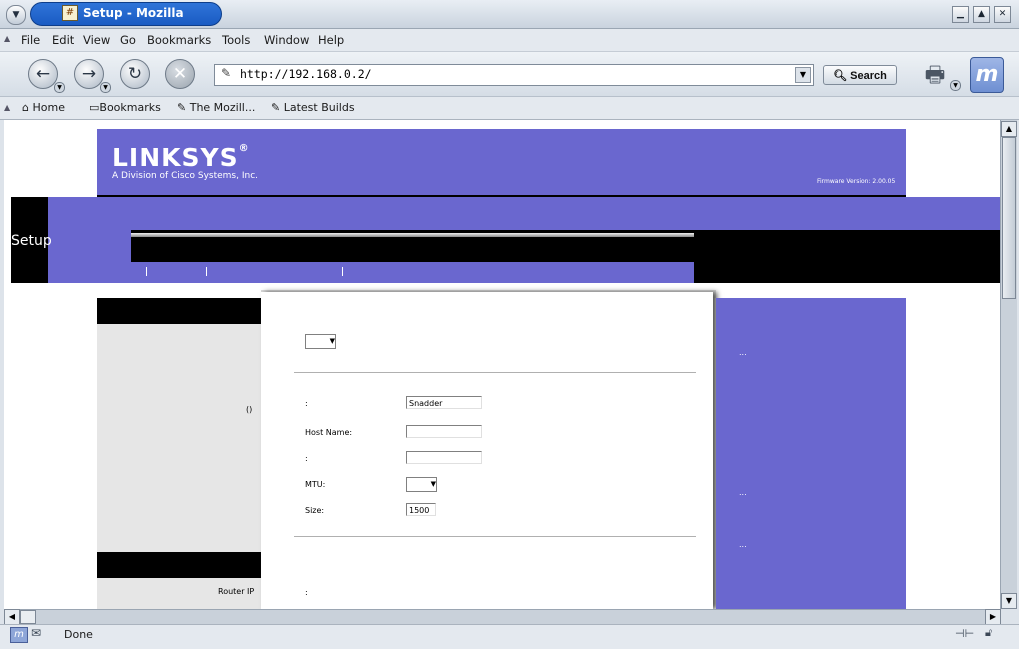 The height and width of the screenshot is (649, 1019). I want to click on bookmark-latest-builds: ✎ Latest Builds, so click(313, 107).